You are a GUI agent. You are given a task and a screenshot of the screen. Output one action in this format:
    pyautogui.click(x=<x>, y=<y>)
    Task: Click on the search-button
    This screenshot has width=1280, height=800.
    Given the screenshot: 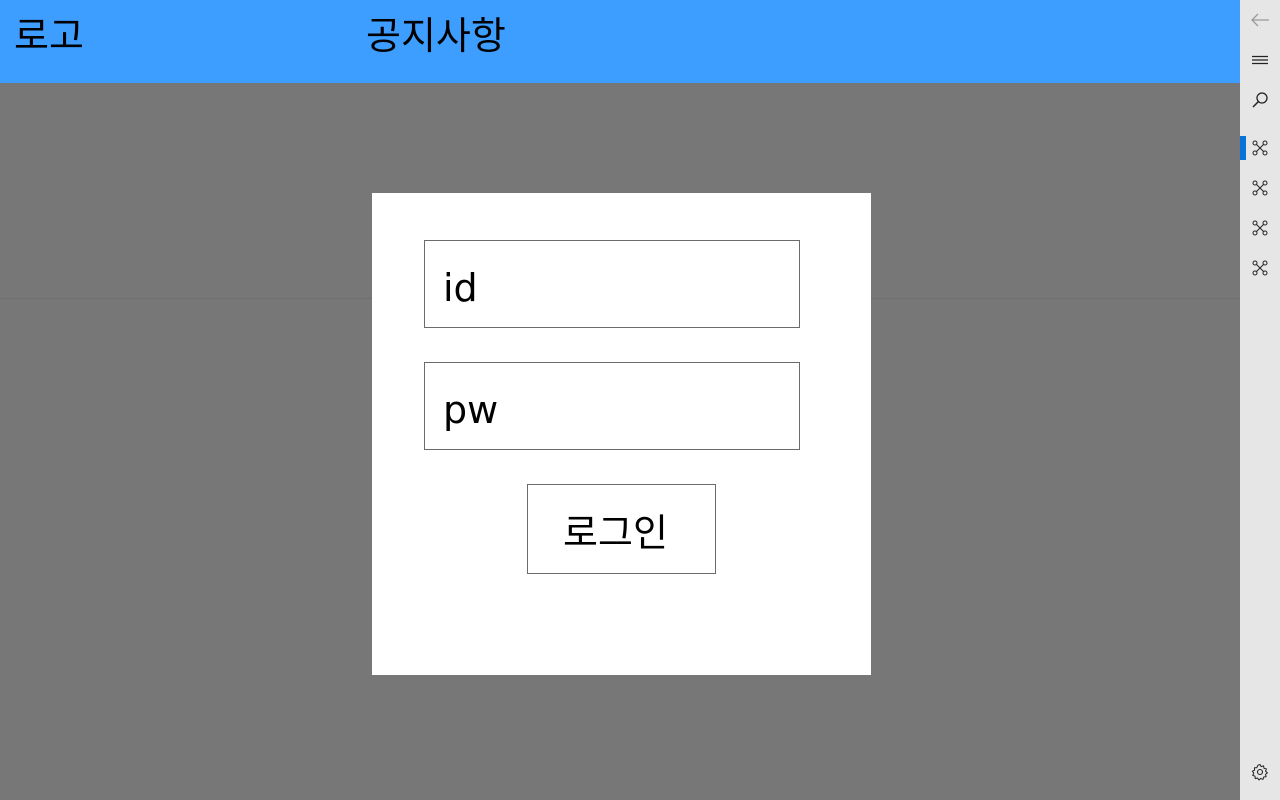 What is the action you would take?
    pyautogui.click(x=1260, y=100)
    